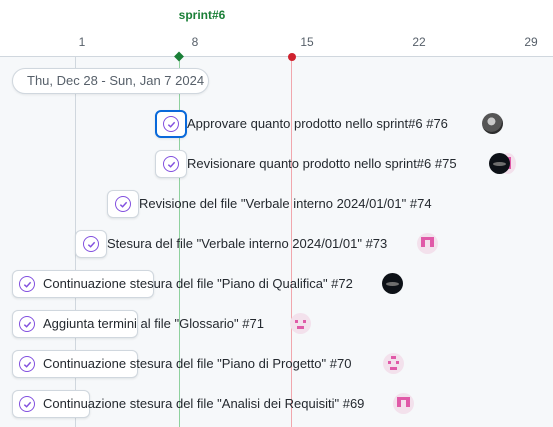 The image size is (553, 427). Describe the element at coordinates (531, 42) in the screenshot. I see `date-tick: 29` at that location.